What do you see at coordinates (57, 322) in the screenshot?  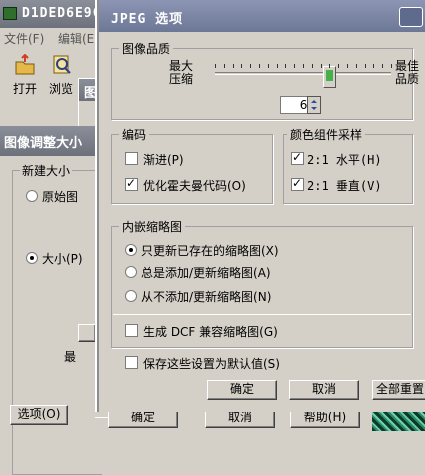 I see `new-size-group` at bounding box center [57, 322].